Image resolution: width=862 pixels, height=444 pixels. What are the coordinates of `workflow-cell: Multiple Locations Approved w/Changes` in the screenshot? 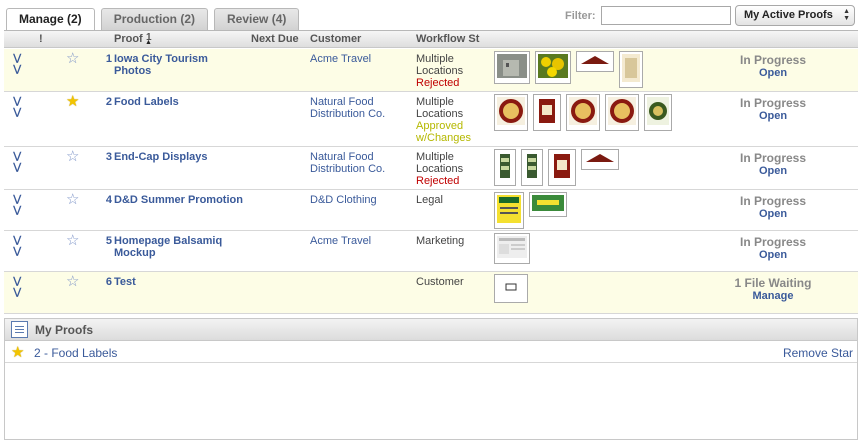 It's located at (452, 120).